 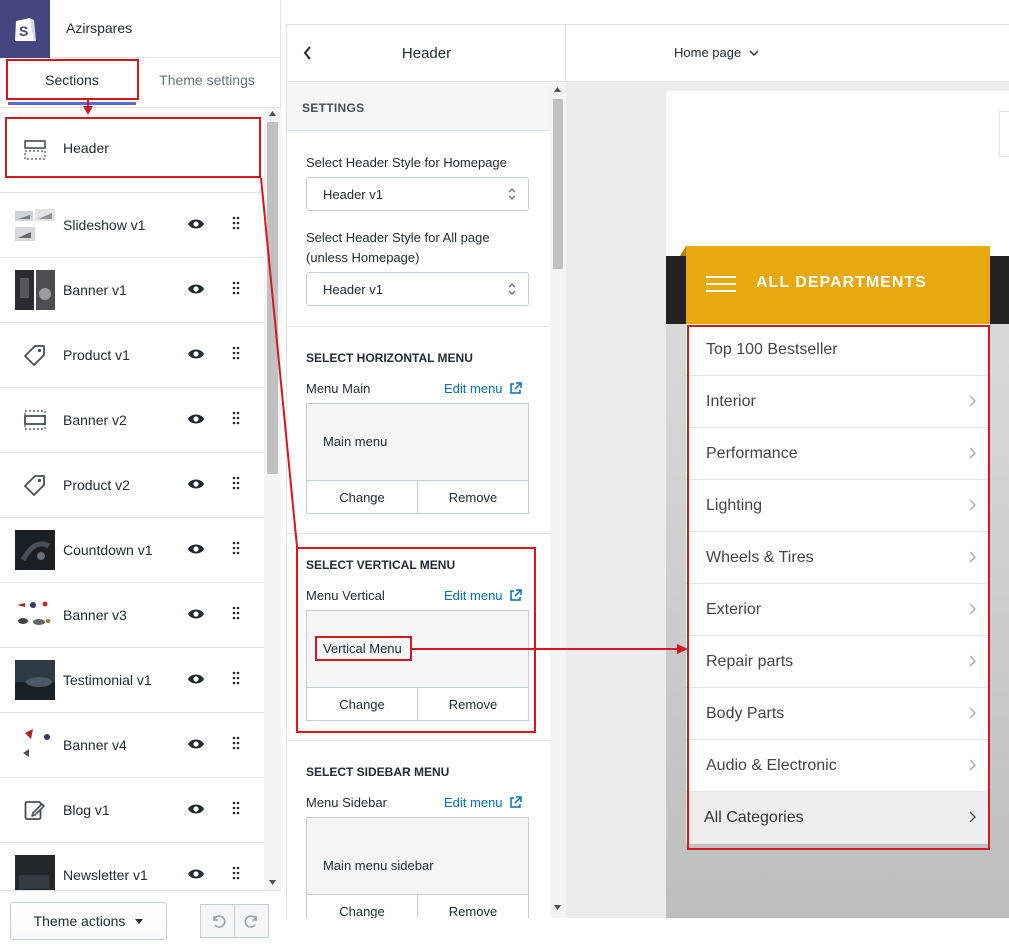 I want to click on theme-actions-button: Theme actions, so click(x=88, y=921).